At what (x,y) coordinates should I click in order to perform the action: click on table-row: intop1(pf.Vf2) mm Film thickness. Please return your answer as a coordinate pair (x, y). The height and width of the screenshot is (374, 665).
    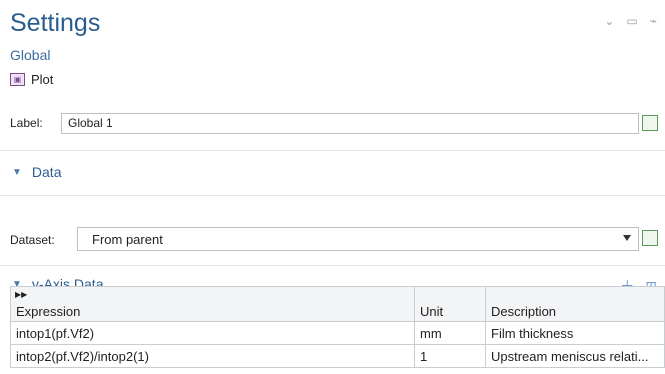
    Looking at the image, I should click on (337, 333).